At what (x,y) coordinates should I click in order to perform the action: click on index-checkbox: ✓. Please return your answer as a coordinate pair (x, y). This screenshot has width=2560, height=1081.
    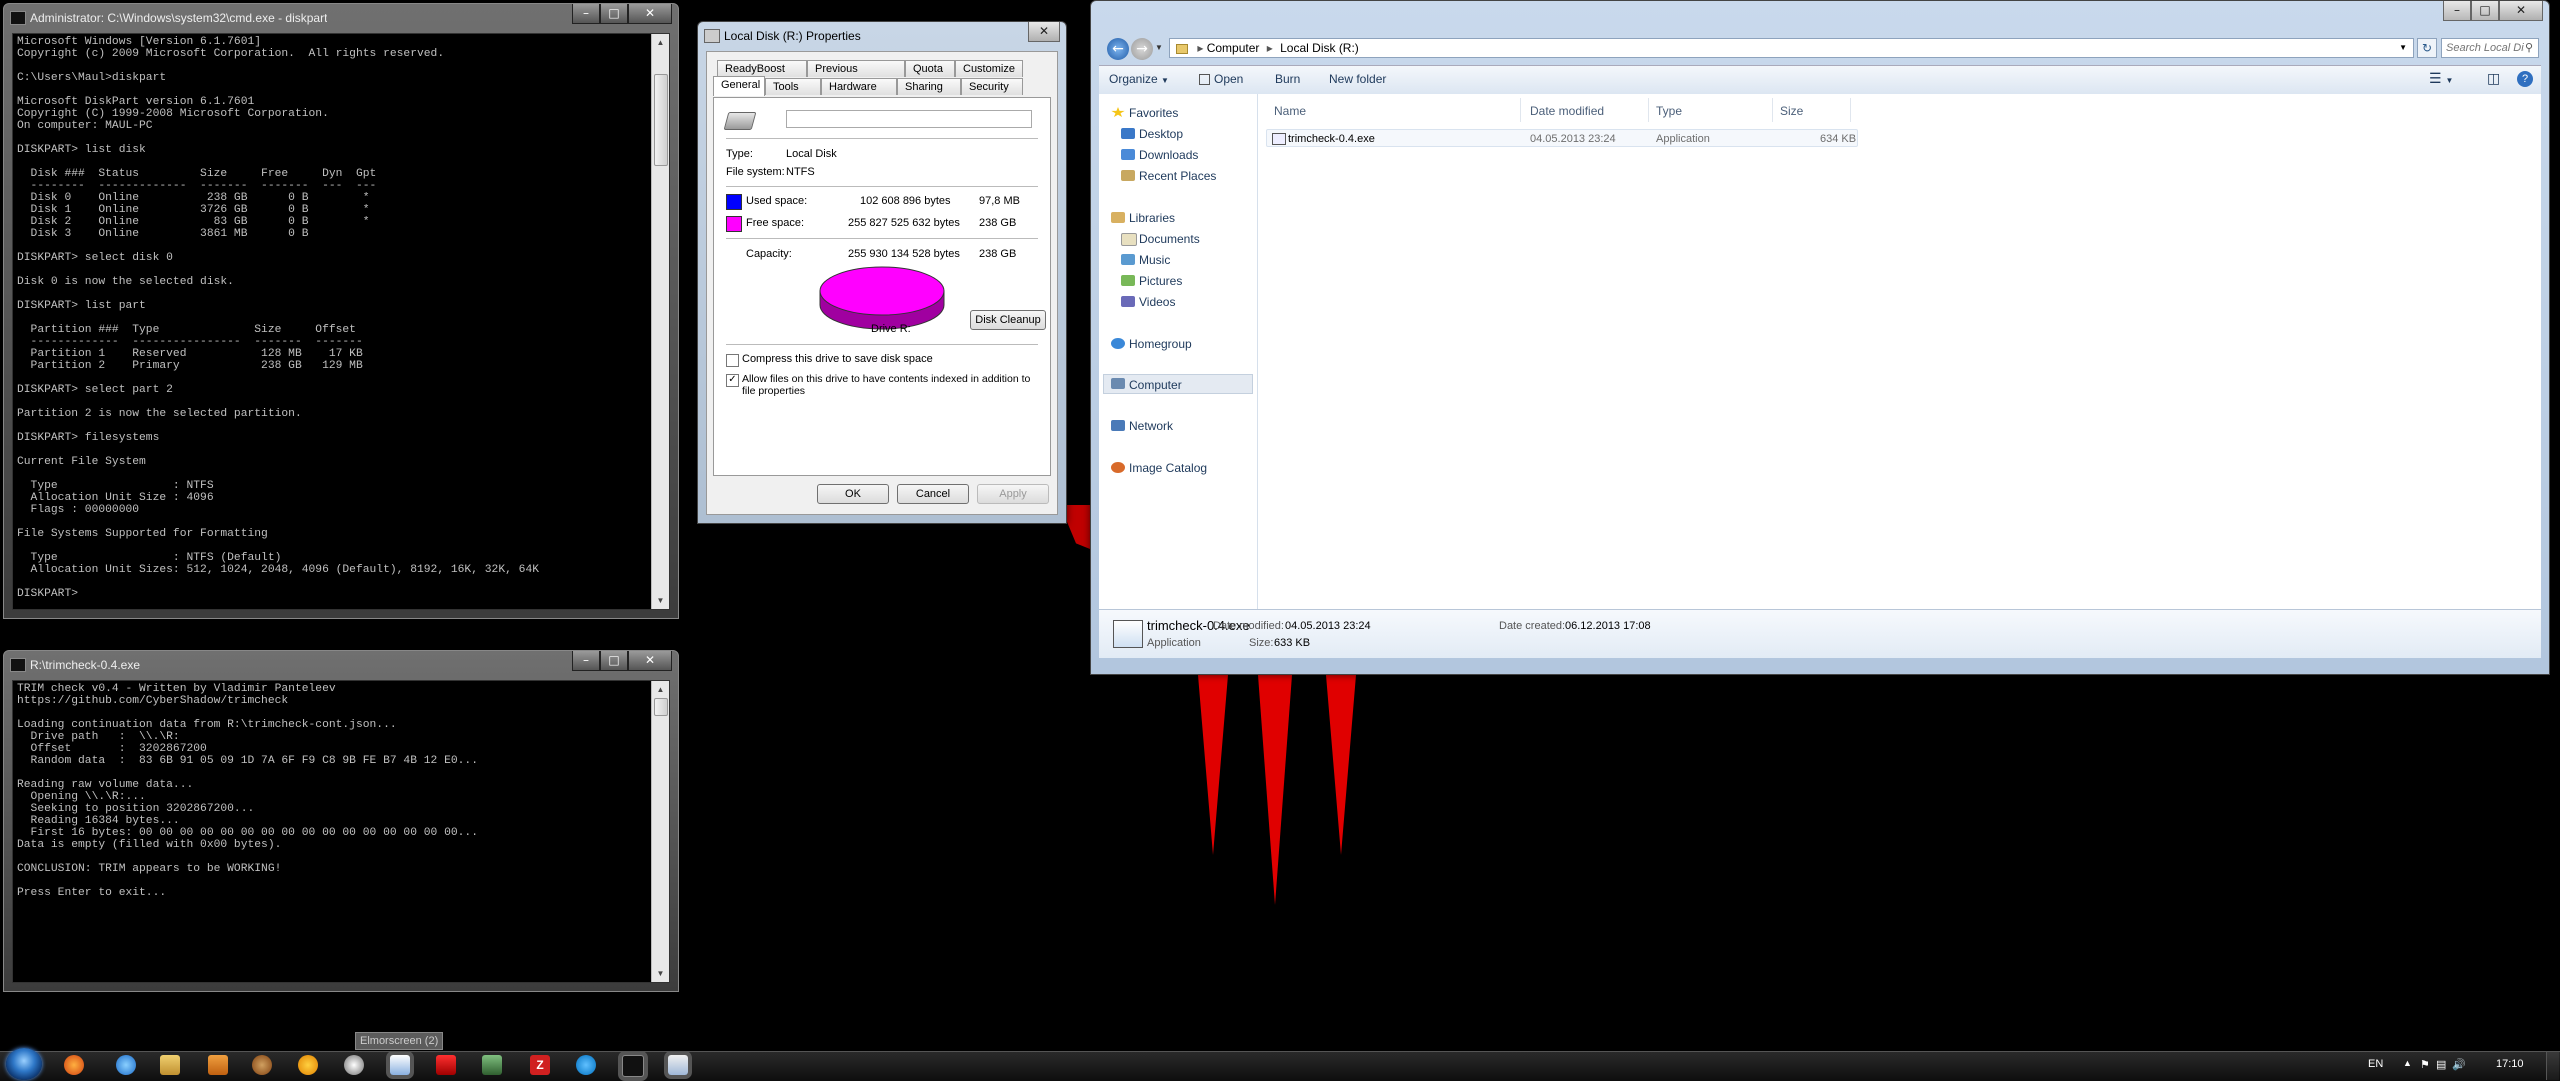
    Looking at the image, I should click on (732, 380).